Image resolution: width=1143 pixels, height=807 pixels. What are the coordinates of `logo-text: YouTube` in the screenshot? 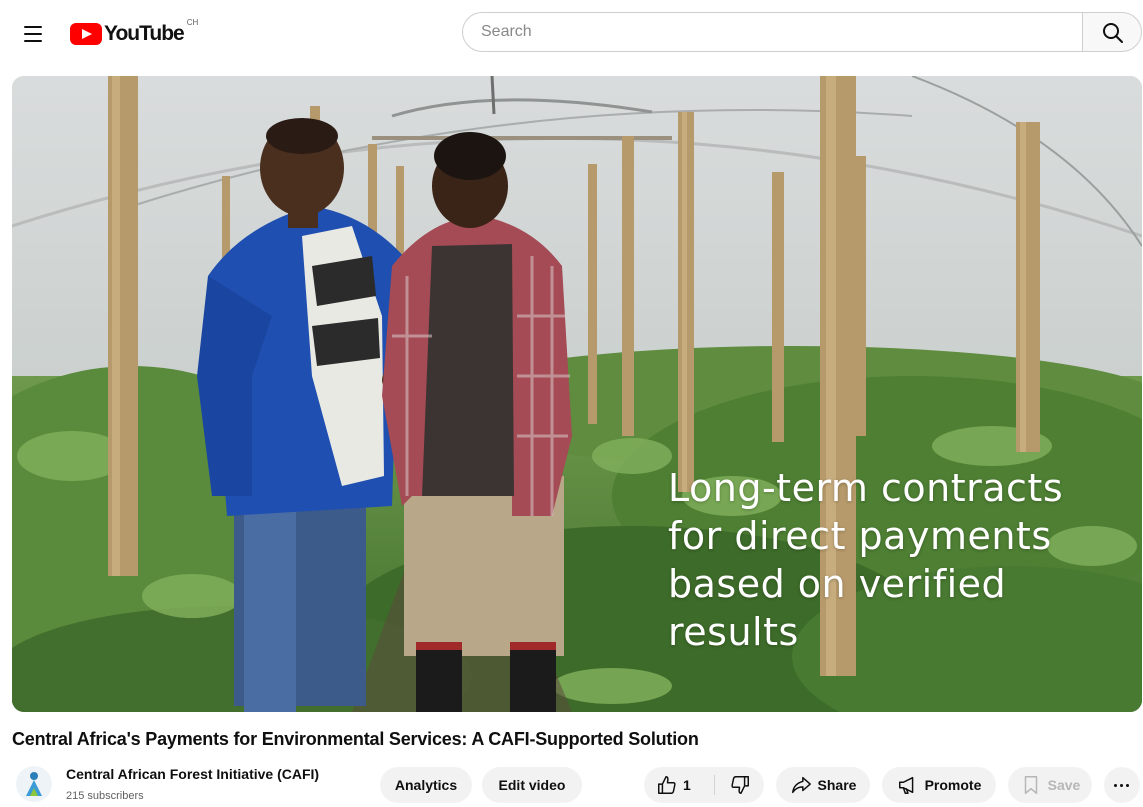 It's located at (144, 33).